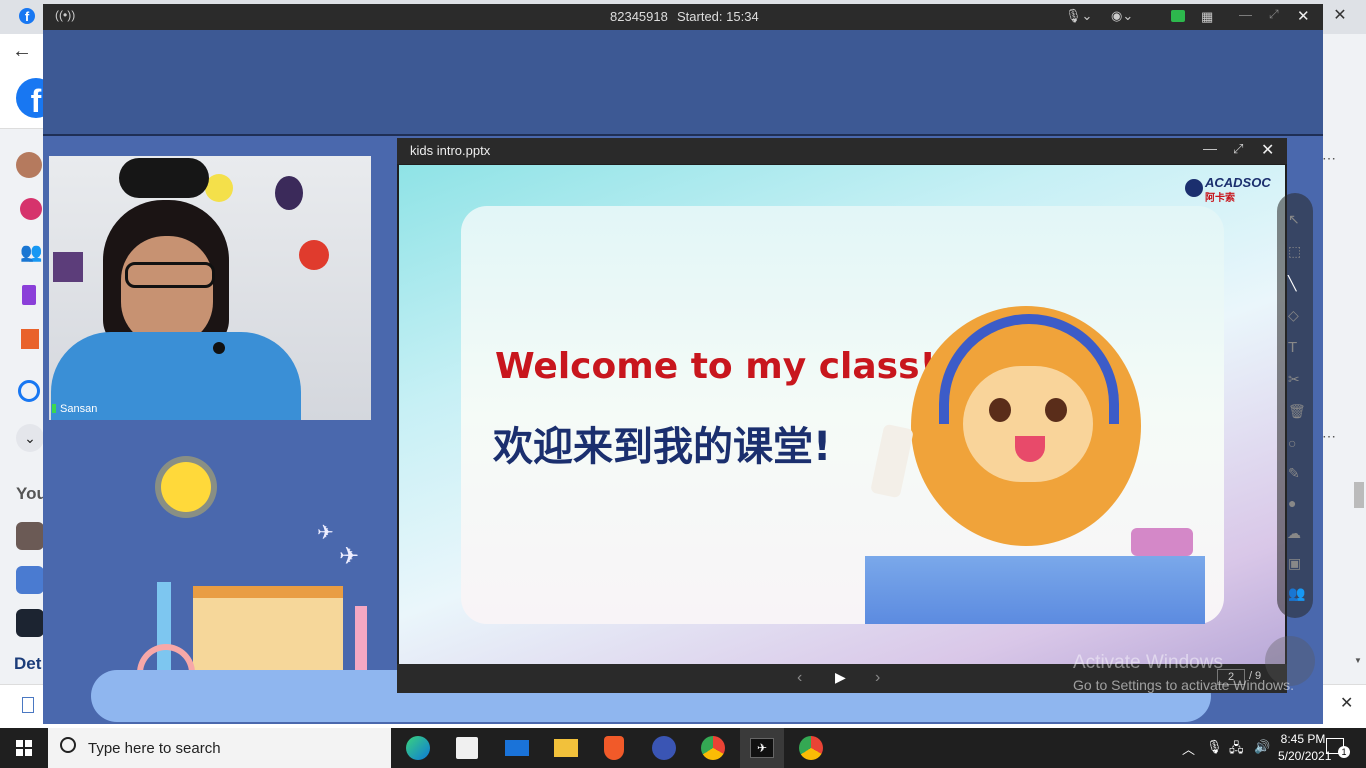 The height and width of the screenshot is (768, 1366). Describe the element at coordinates (1015, 426) in the screenshot. I see `lion-mascot` at that location.